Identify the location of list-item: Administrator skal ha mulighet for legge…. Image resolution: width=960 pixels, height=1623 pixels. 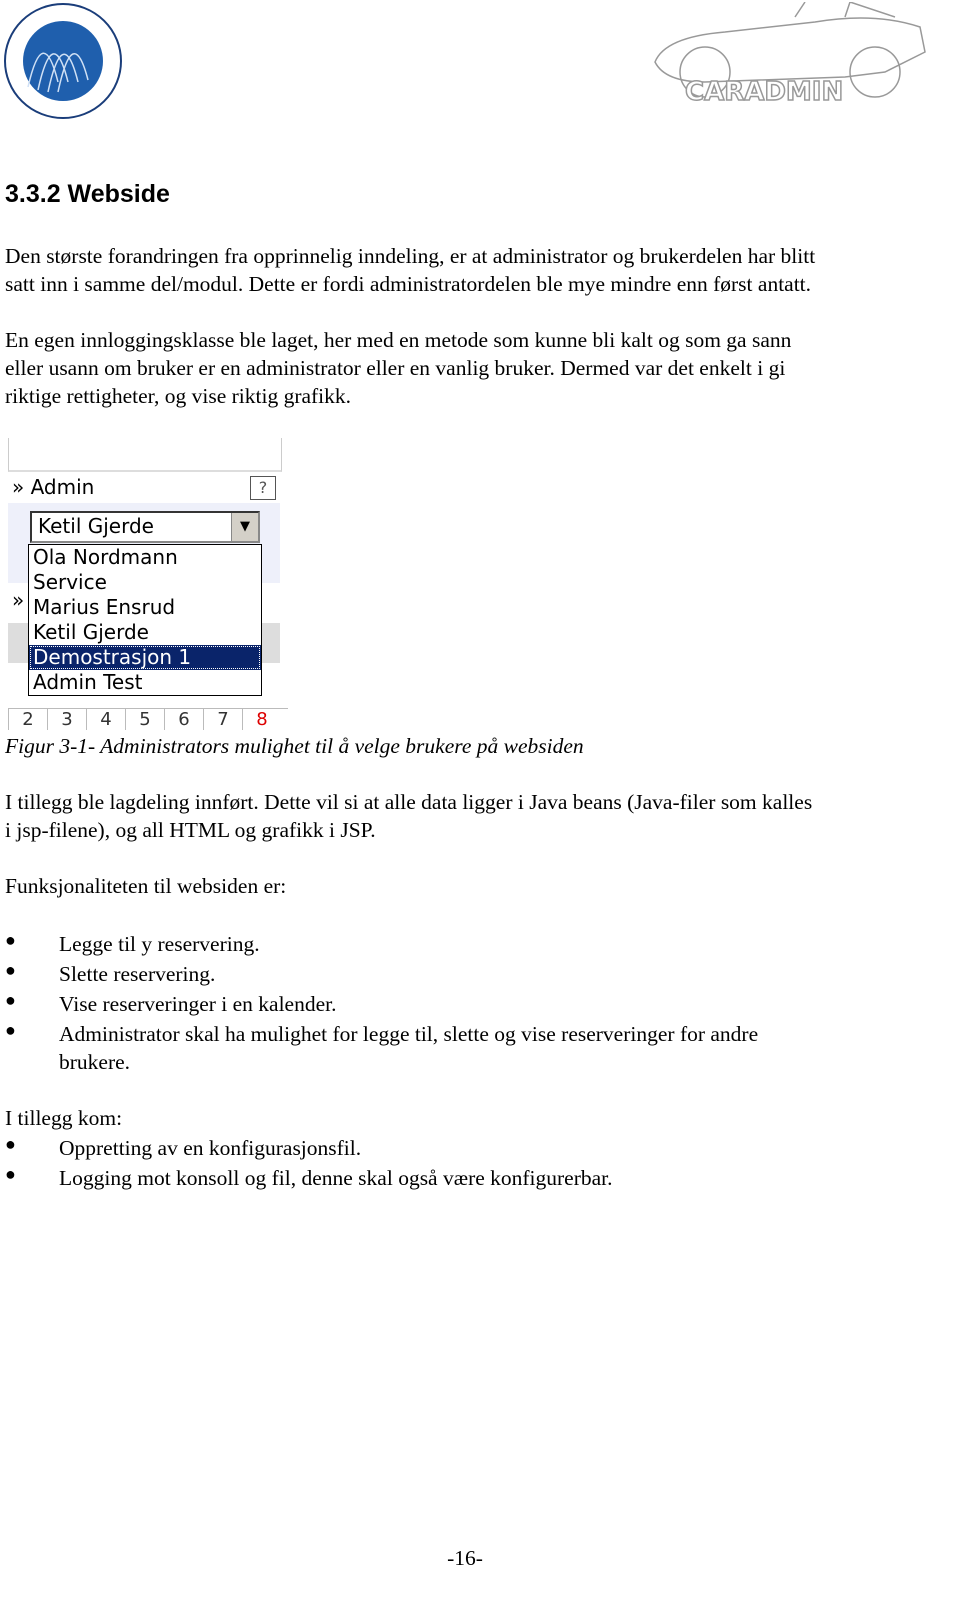
(409, 1034).